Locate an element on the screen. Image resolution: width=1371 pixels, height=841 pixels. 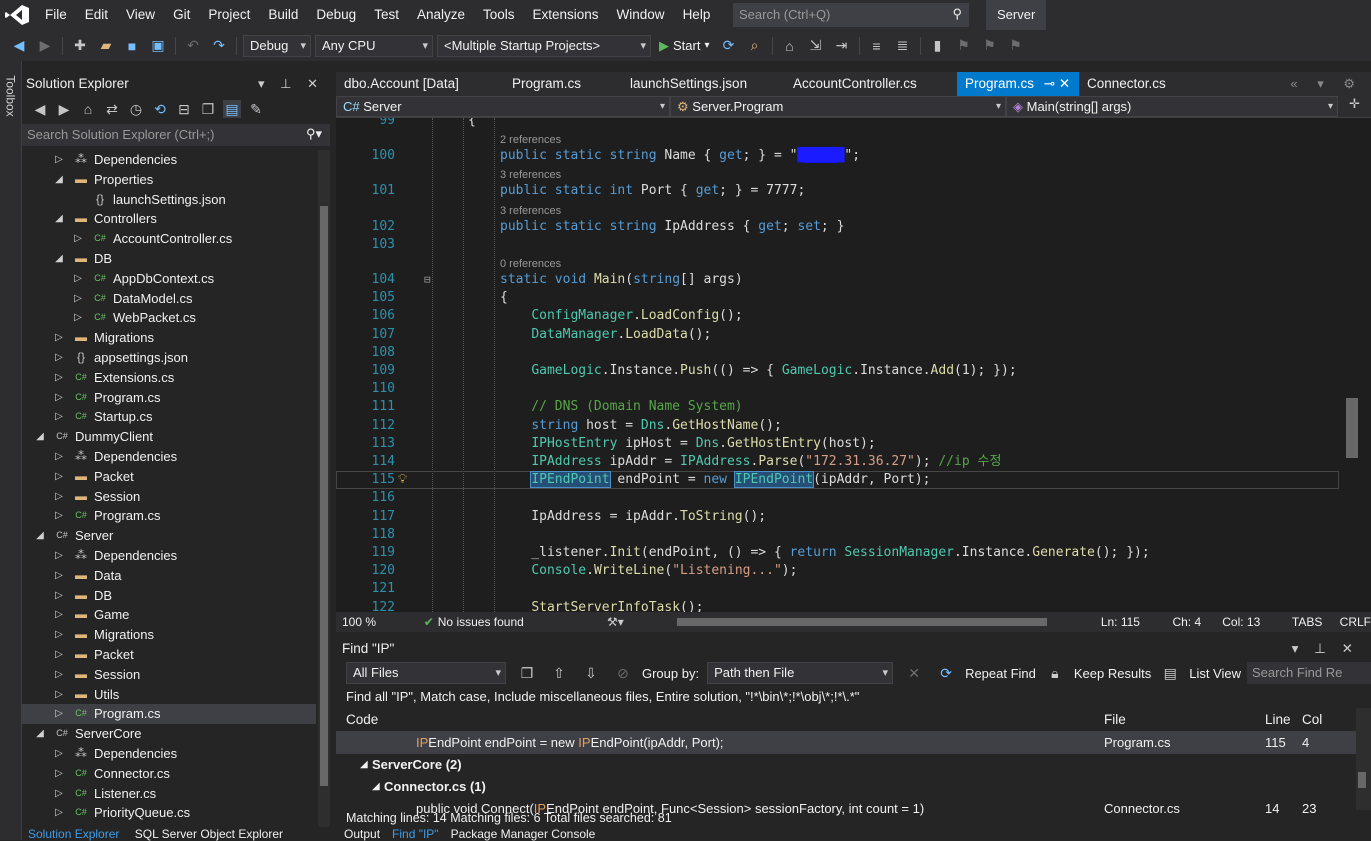
menu-test: Test is located at coordinates (386, 15).